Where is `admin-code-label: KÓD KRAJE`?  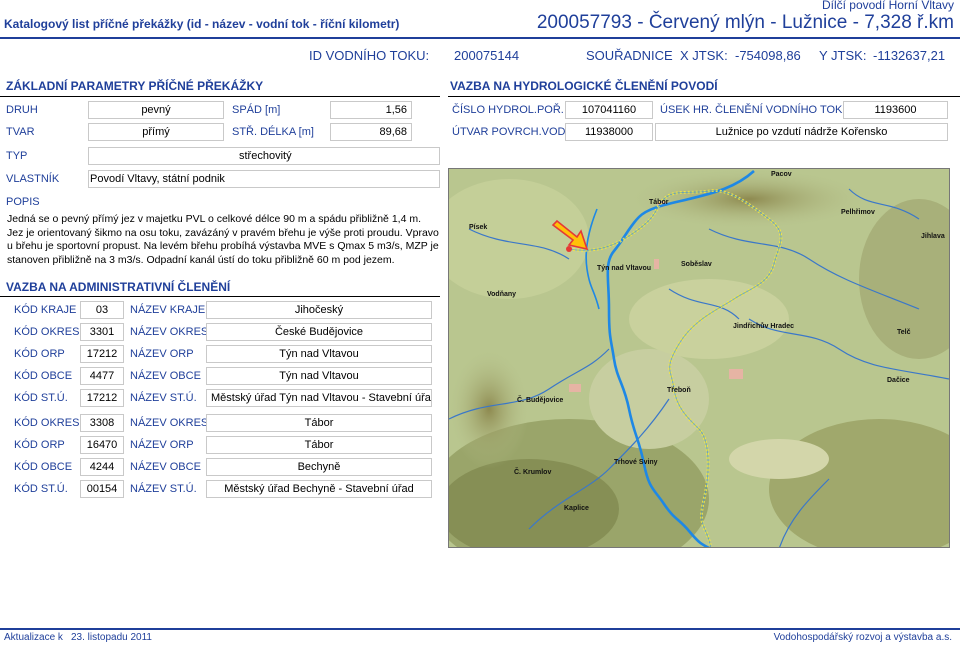
admin-code-label: KÓD KRAJE is located at coordinates (45, 310).